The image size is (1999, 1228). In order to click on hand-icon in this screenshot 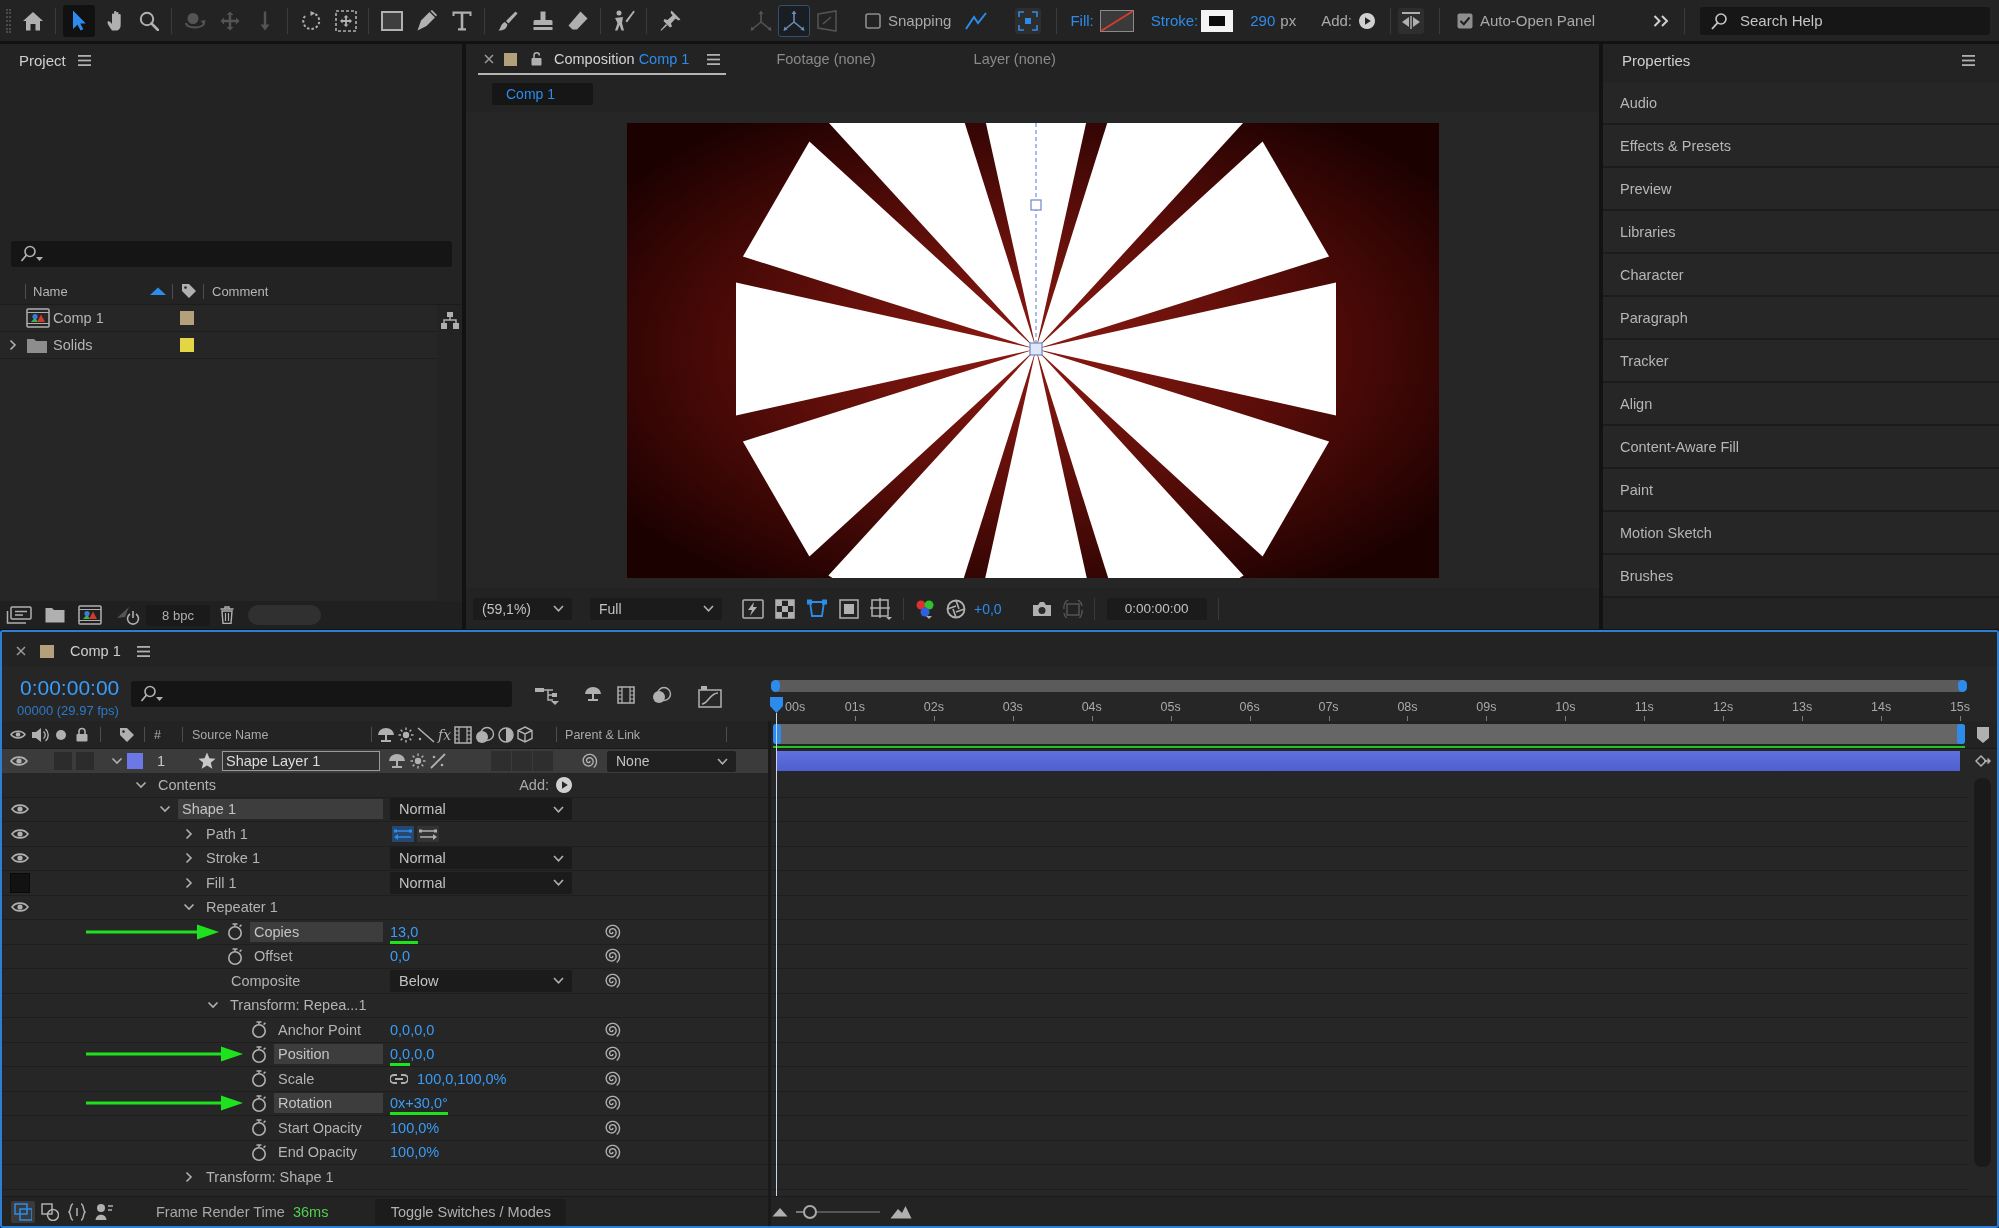, I will do `click(114, 20)`.